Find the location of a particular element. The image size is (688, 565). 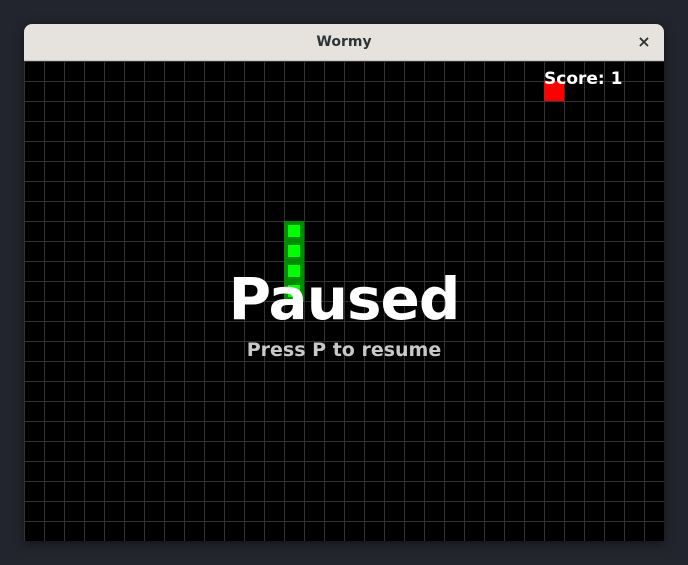

window-title: Wormy is located at coordinates (344, 42).